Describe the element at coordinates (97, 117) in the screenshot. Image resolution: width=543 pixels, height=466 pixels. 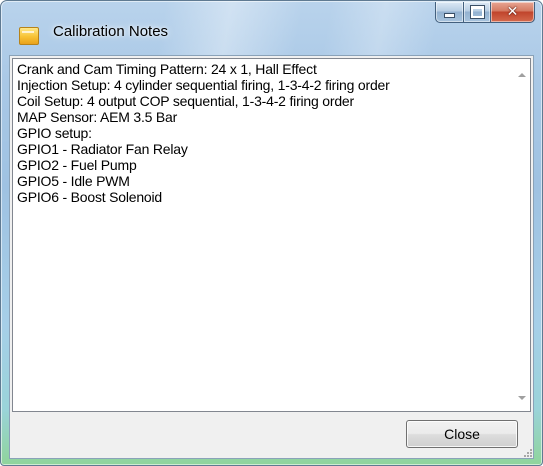
I see `note-line: MAP Sensor: AEM 3.5 Bar` at that location.